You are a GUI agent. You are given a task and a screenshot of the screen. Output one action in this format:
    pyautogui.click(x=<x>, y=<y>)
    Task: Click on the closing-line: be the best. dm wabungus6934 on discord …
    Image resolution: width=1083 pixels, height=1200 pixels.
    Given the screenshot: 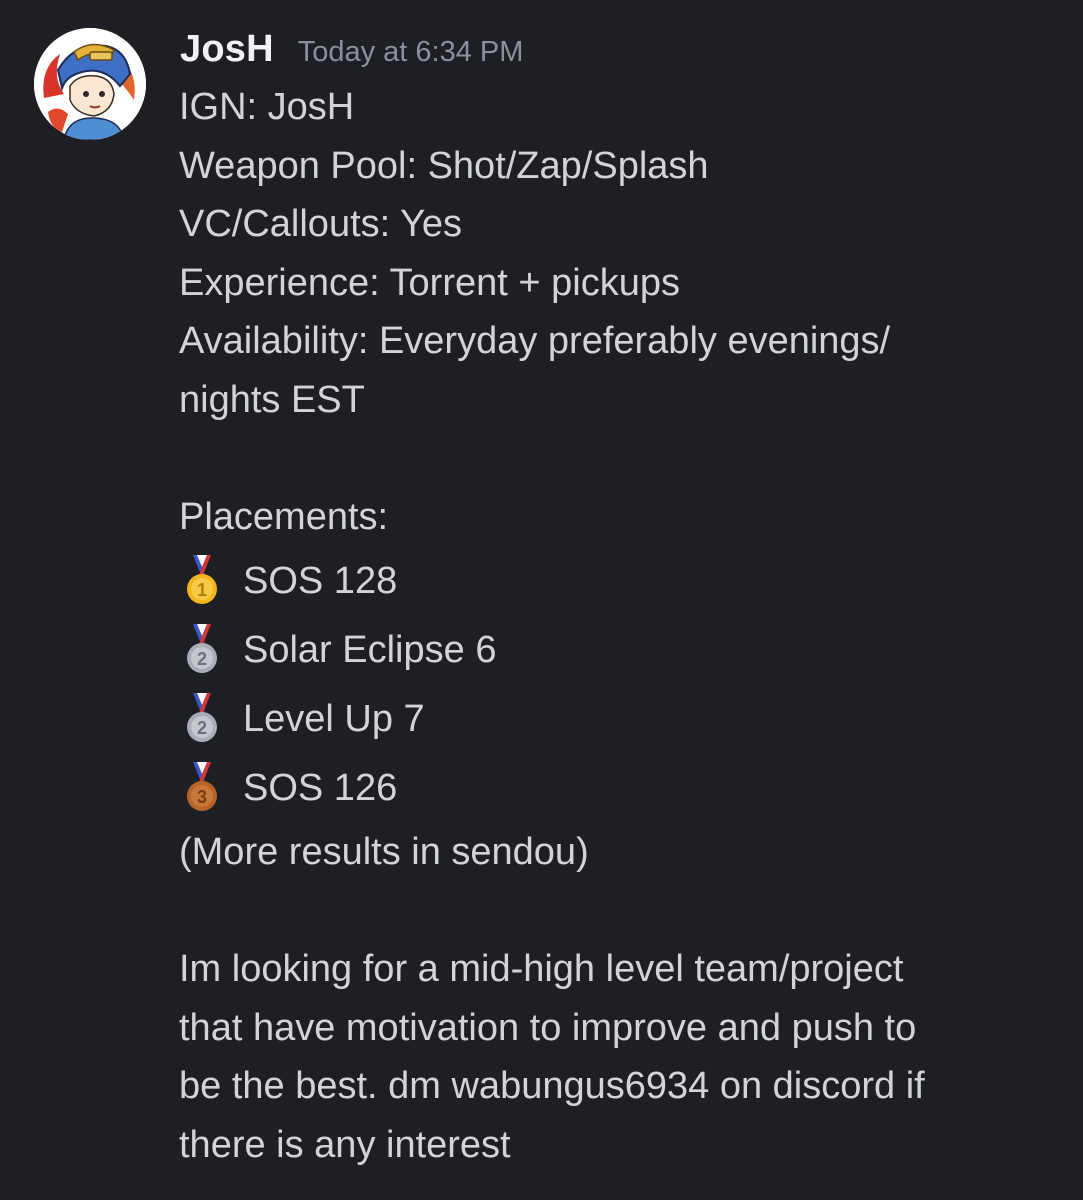 What is the action you would take?
    pyautogui.click(x=552, y=1086)
    